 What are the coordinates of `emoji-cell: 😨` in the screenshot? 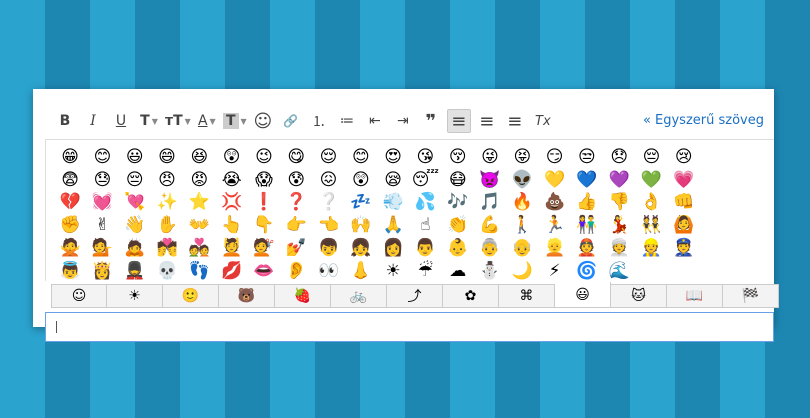 It's located at (70, 180).